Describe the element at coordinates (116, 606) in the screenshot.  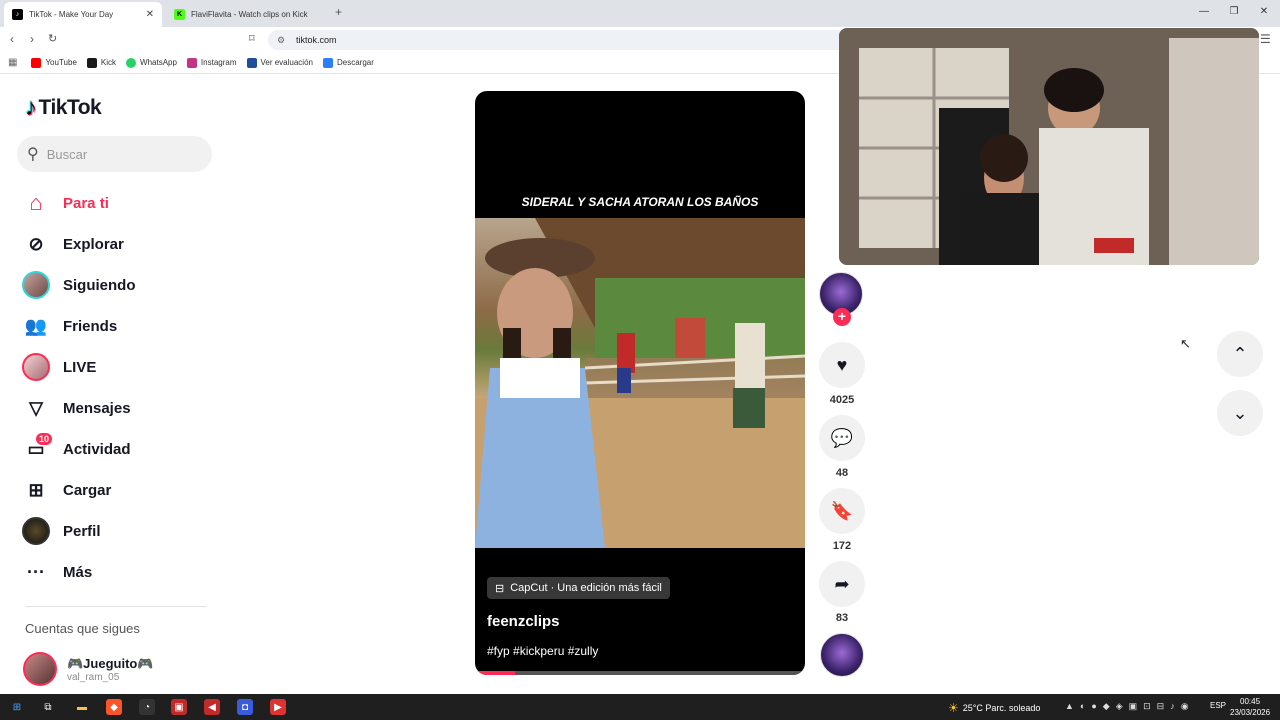
I see `sidebar-divider` at that location.